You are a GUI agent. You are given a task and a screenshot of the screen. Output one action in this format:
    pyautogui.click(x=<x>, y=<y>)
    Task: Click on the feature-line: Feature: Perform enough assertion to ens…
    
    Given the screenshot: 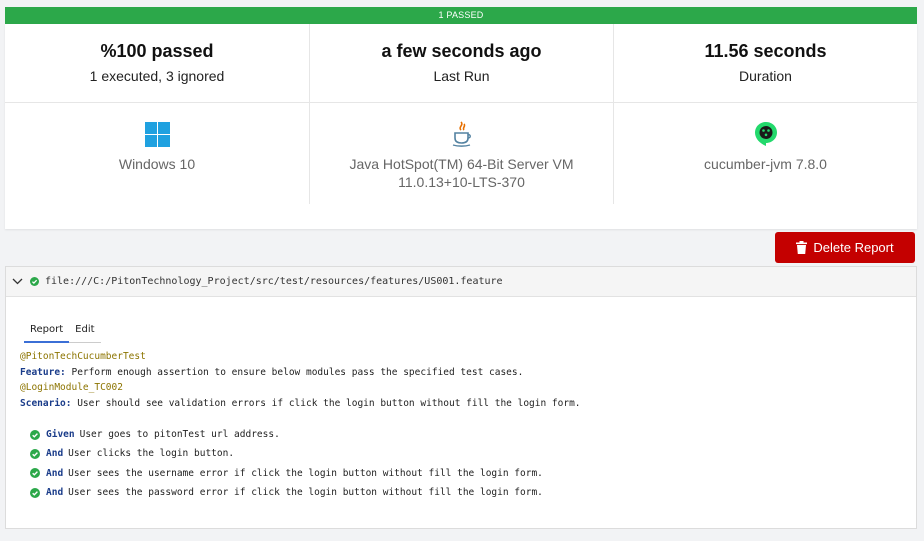 What is the action you would take?
    pyautogui.click(x=300, y=373)
    